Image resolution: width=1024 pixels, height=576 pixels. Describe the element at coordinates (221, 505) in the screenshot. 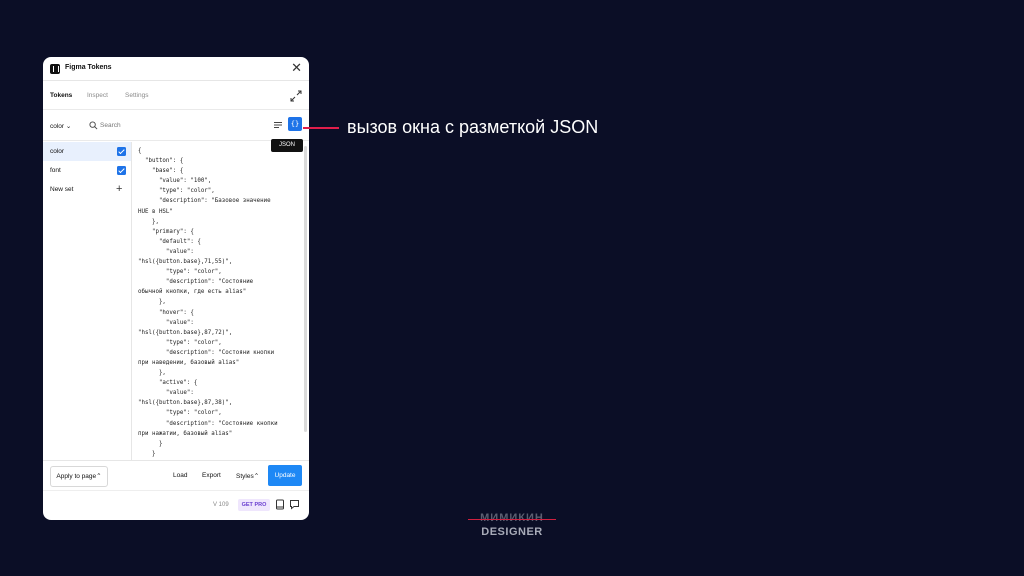

I see `version-label: V 109` at that location.